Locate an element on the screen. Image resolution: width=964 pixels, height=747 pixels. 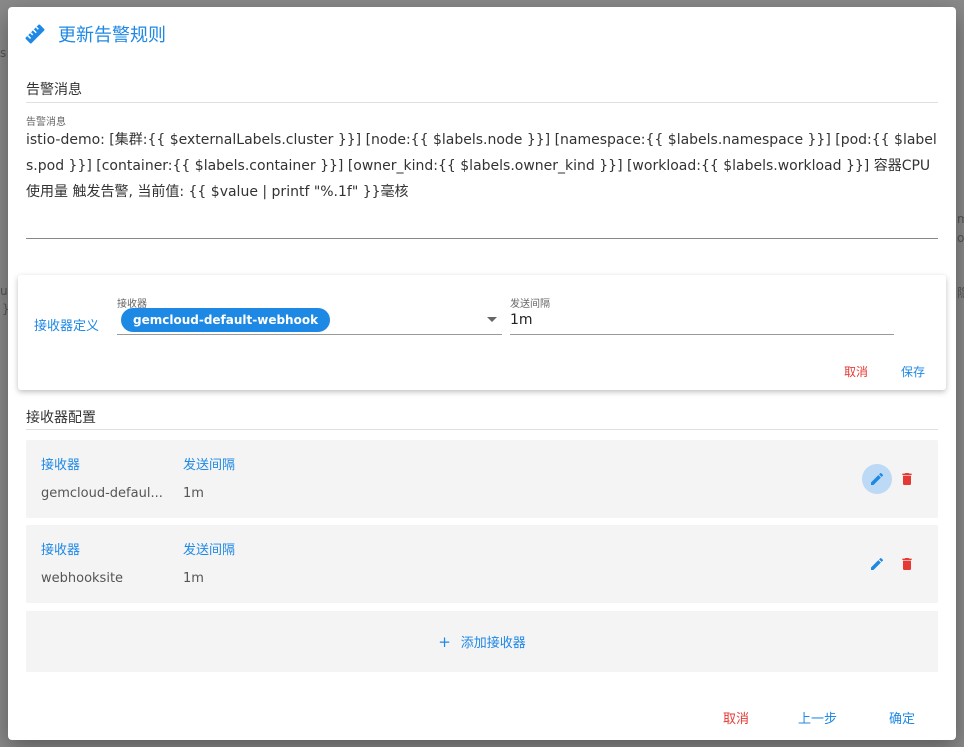
add-receiver-button: + 添加接收器 is located at coordinates (482, 641).